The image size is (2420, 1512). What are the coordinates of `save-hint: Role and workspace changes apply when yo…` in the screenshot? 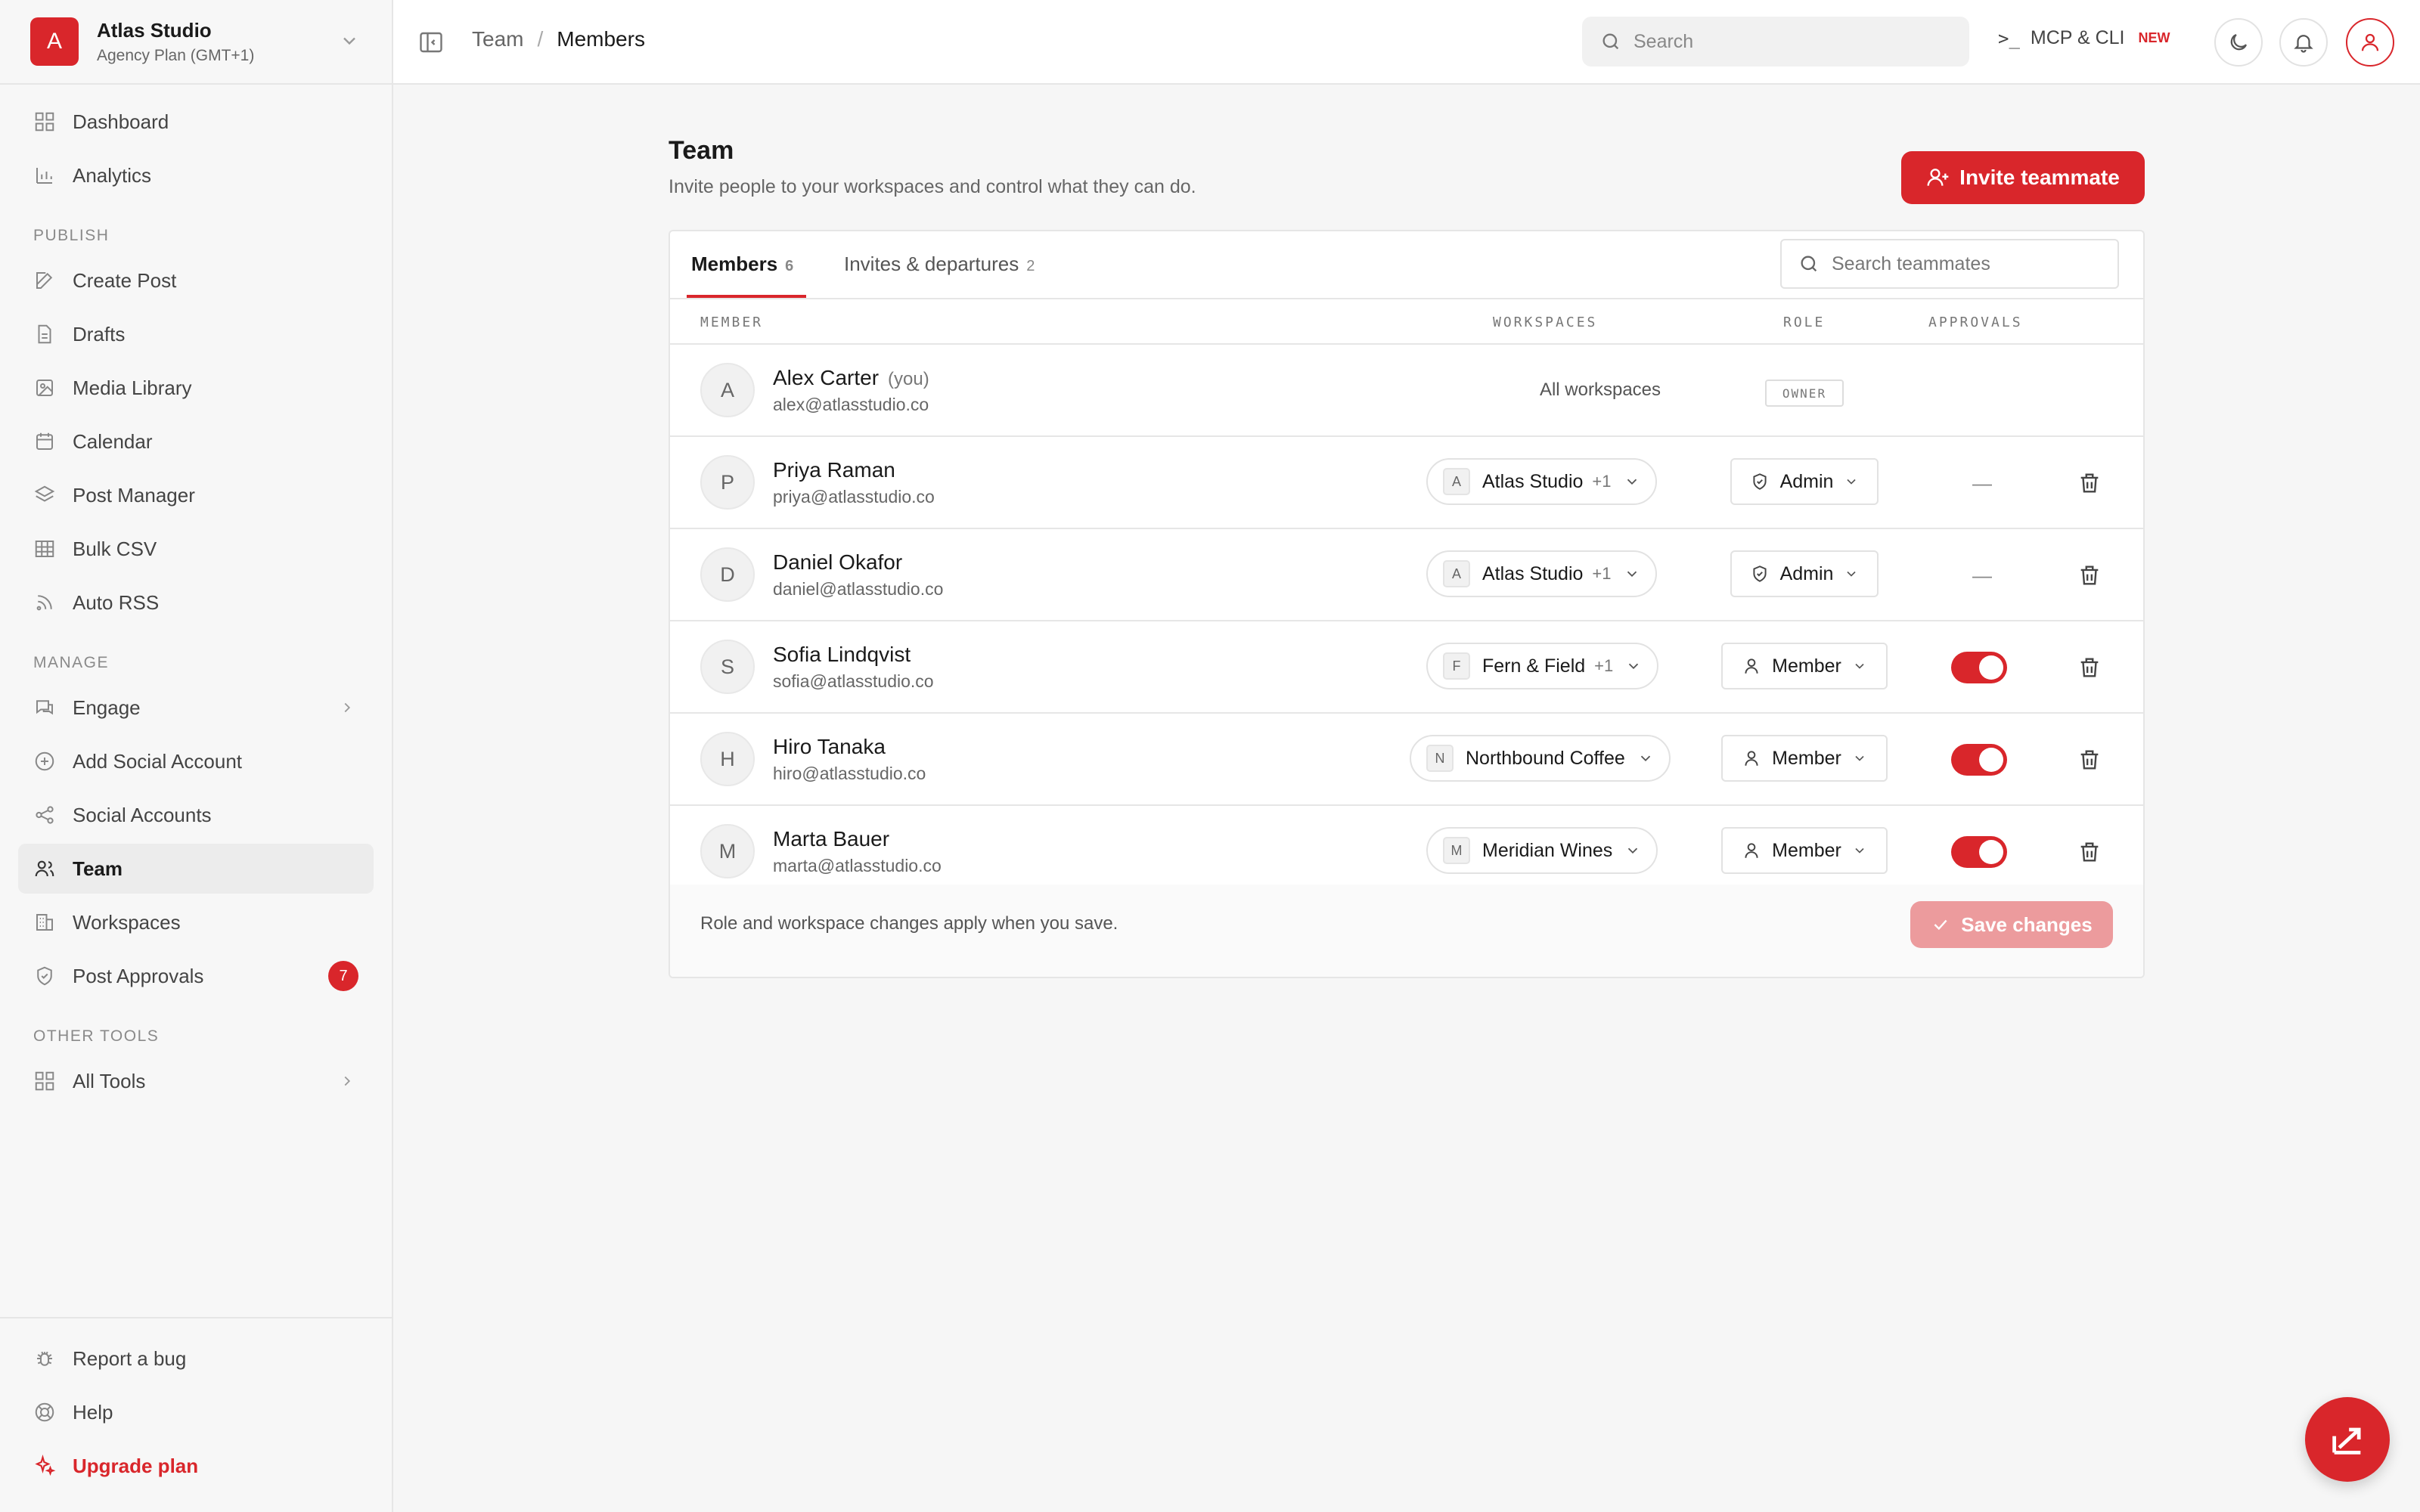 It's located at (909, 923).